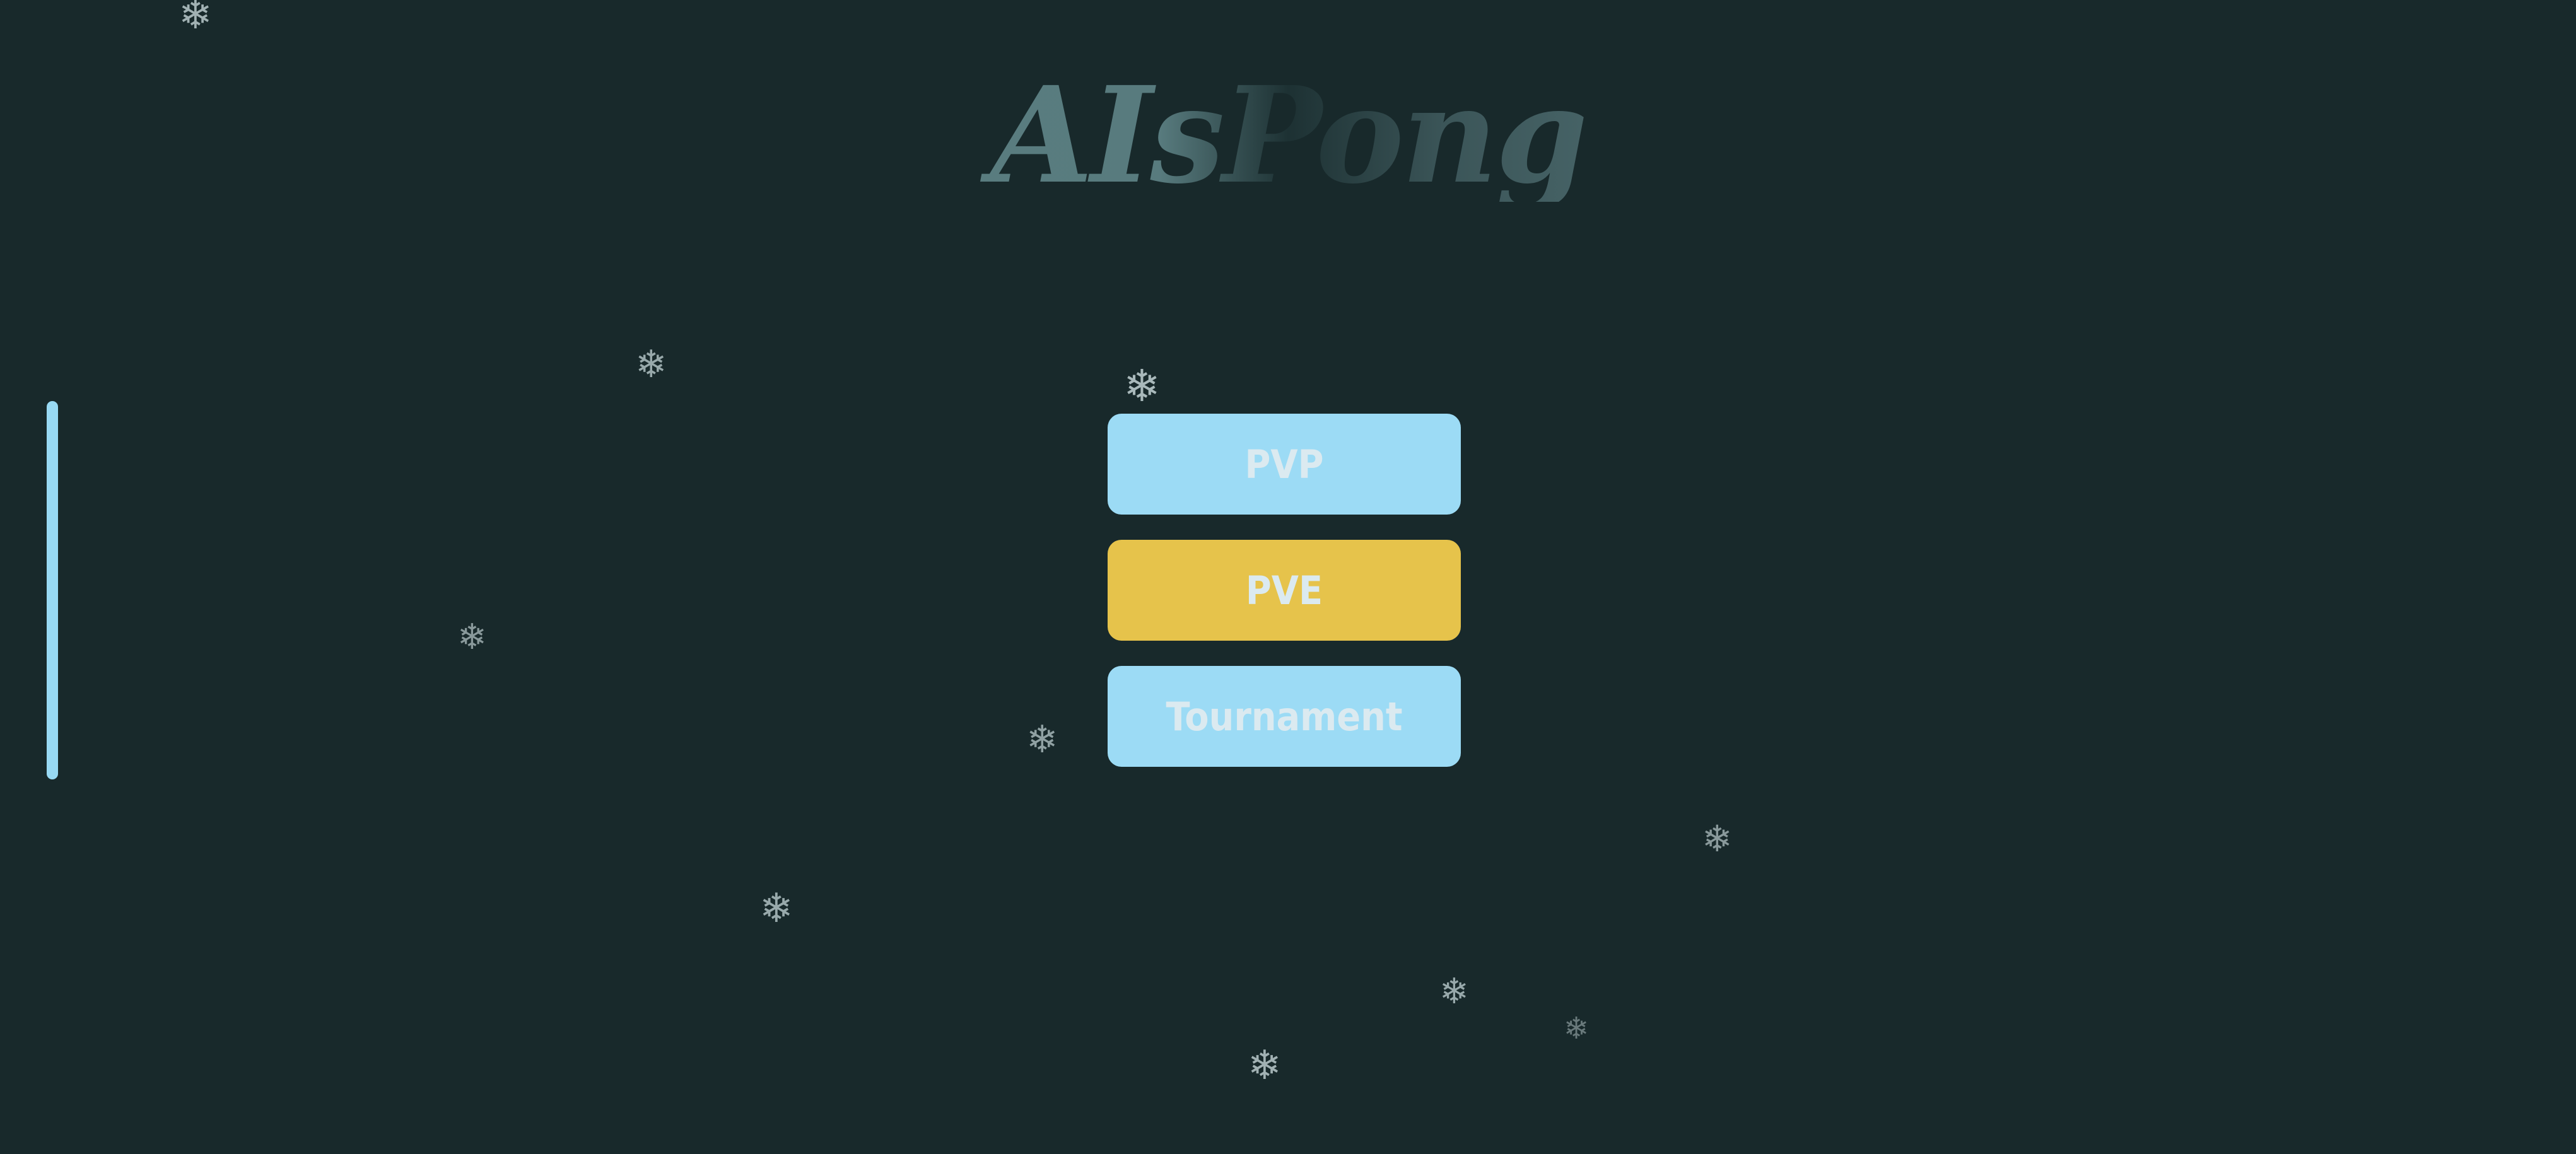 The width and height of the screenshot is (2576, 1154). I want to click on pvp-button-label: PVP, so click(1284, 464).